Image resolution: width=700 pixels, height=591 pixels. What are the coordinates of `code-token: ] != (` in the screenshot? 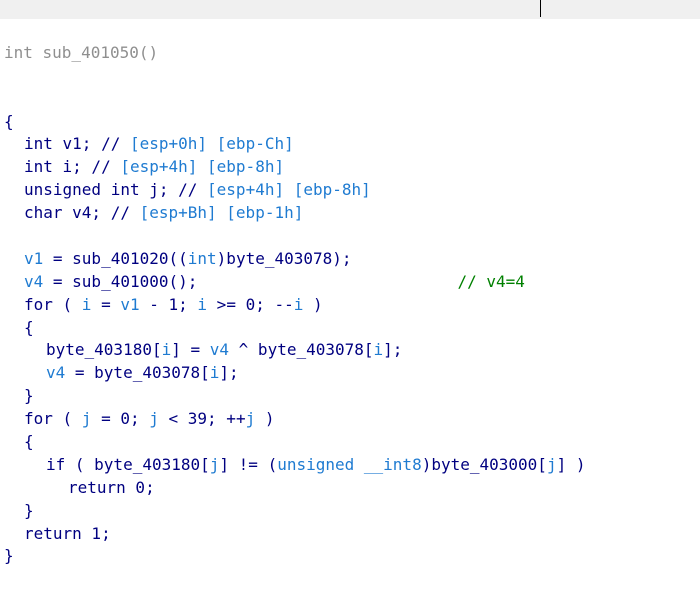 It's located at (248, 464).